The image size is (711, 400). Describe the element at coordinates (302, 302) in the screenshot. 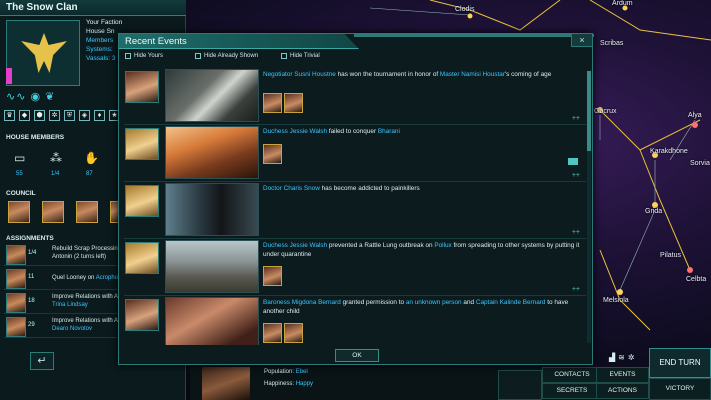

I see `event-link: Baroness Migdona Bernard` at that location.